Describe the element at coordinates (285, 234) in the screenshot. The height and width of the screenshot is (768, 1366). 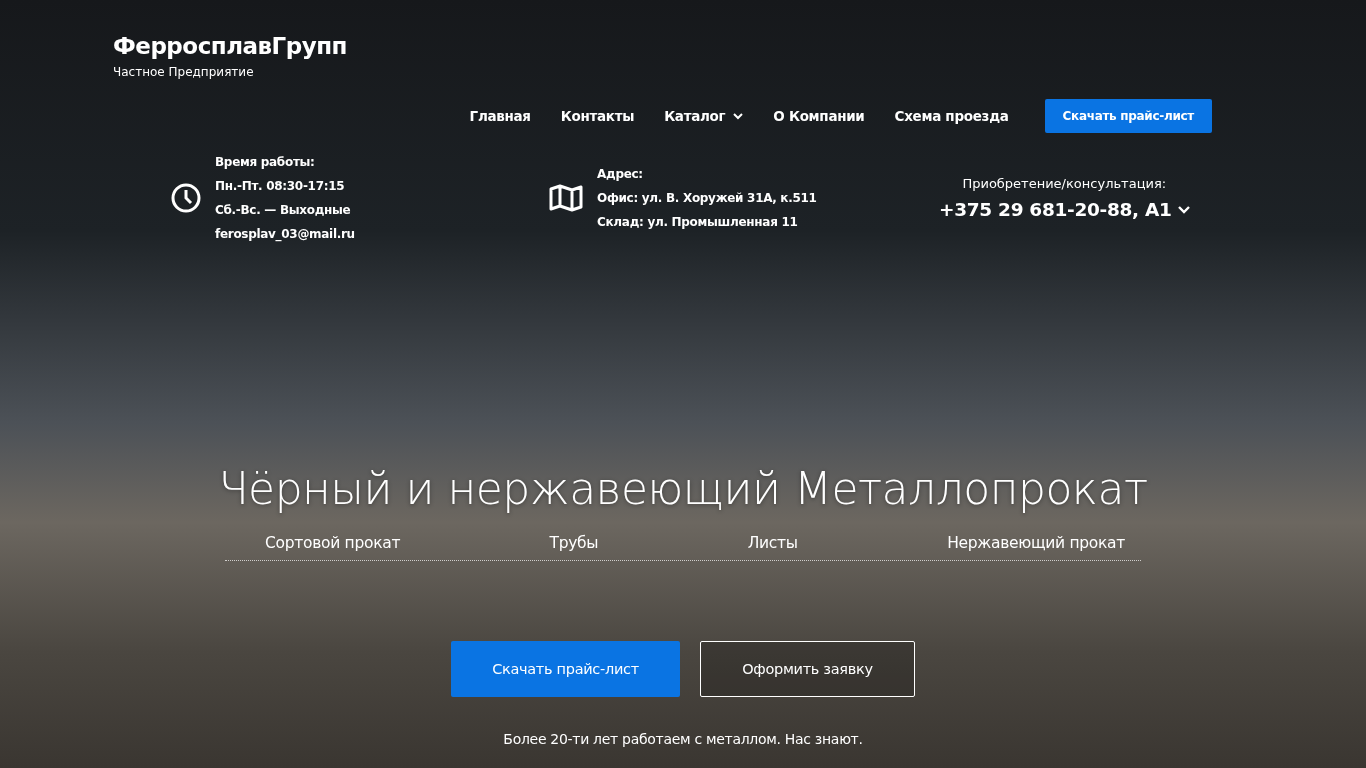
I see `hours-line: ferosplav_03@mail.ru` at that location.